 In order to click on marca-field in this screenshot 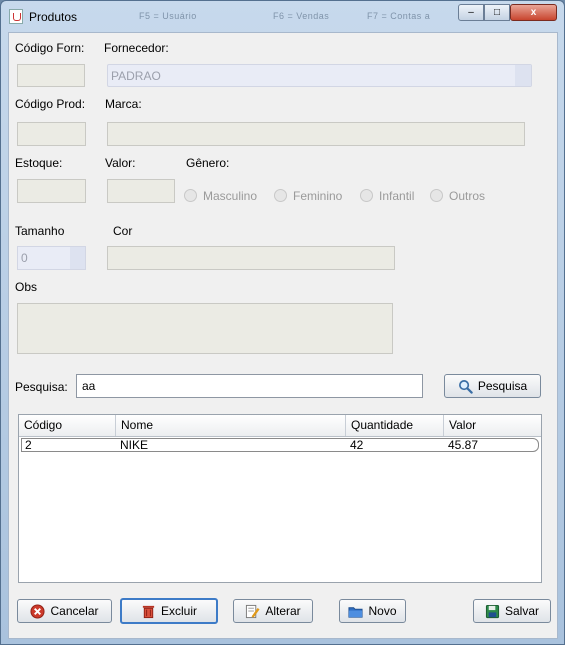, I will do `click(316, 134)`.